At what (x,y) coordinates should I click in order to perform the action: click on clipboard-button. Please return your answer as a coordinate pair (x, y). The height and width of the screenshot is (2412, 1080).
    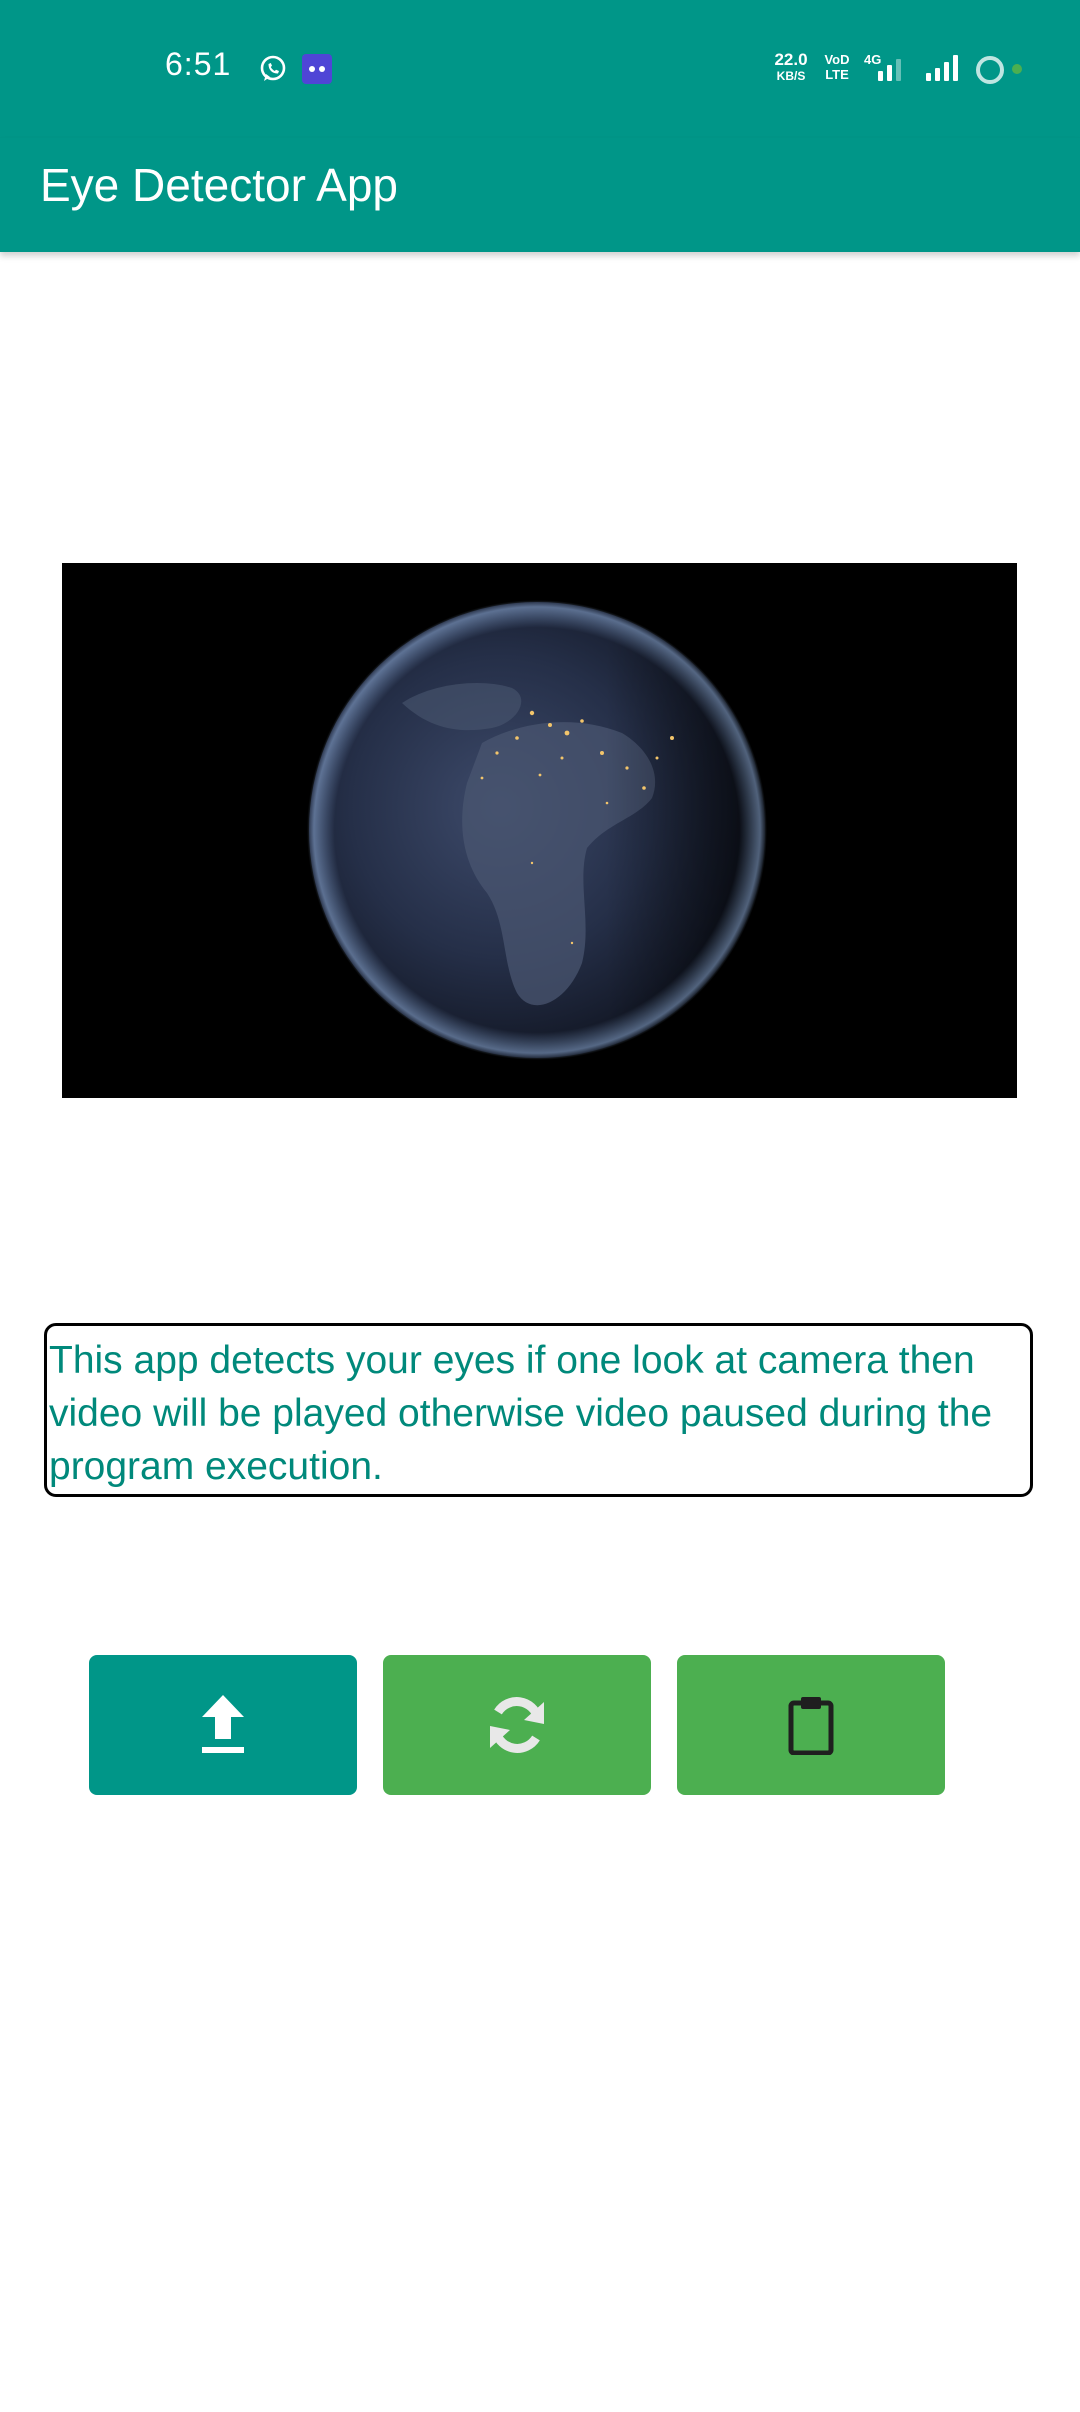
    Looking at the image, I should click on (811, 1725).